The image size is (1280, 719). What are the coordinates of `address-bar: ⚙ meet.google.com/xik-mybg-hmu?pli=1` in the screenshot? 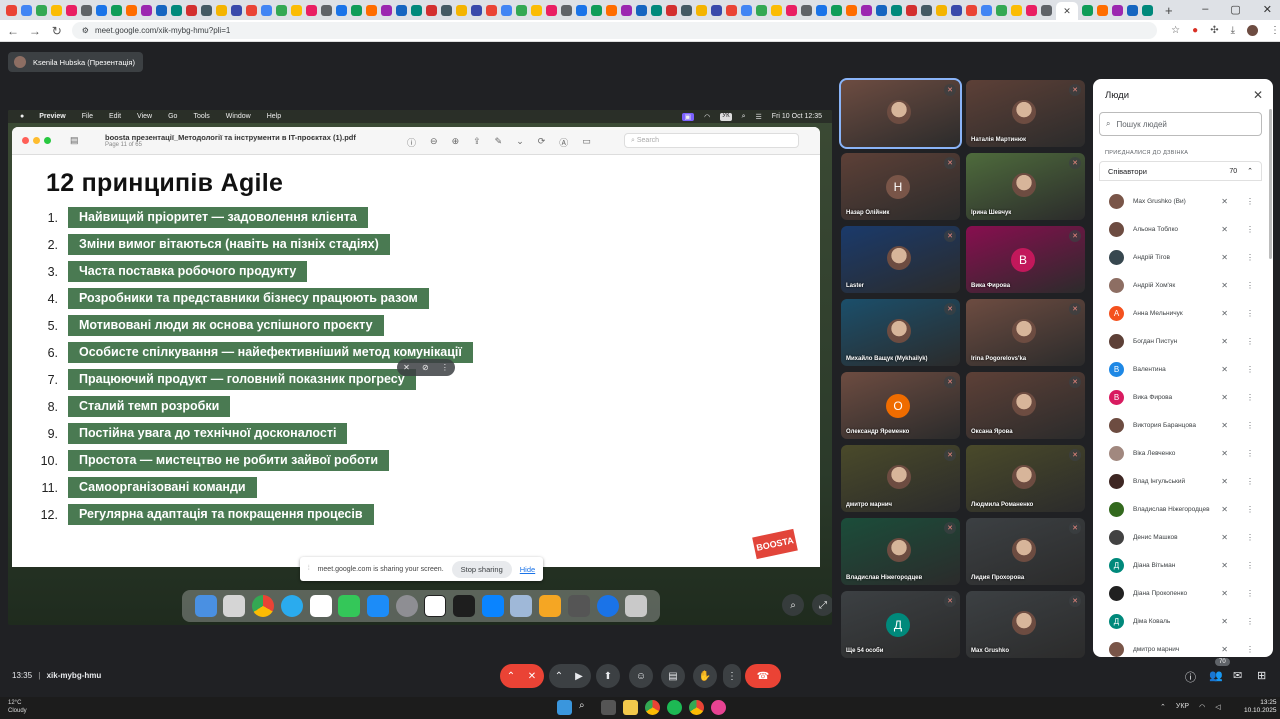 It's located at (614, 30).